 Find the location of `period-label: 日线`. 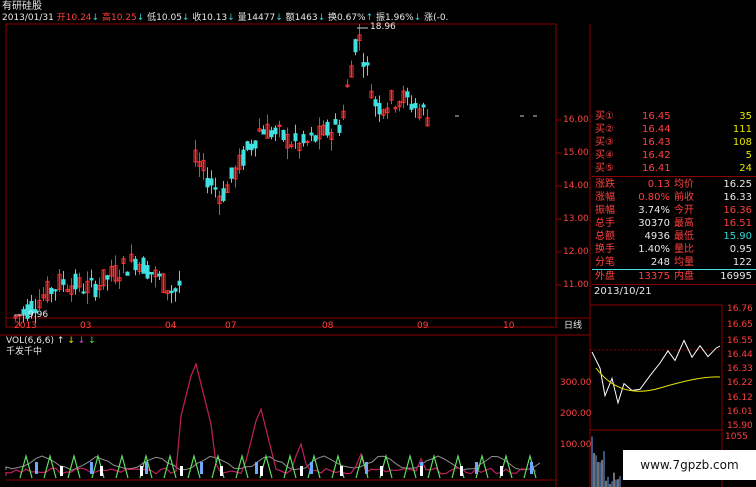

period-label: 日线 is located at coordinates (573, 326).